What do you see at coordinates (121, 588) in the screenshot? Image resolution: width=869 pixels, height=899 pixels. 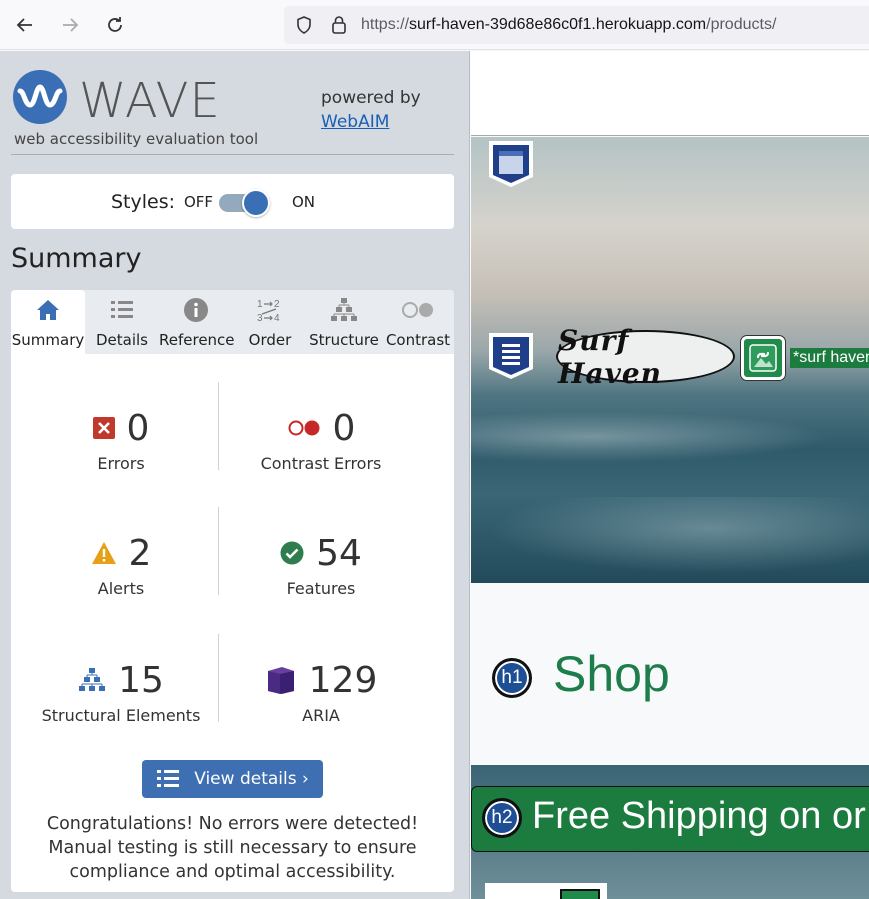 I see `alerts-label: Alerts` at bounding box center [121, 588].